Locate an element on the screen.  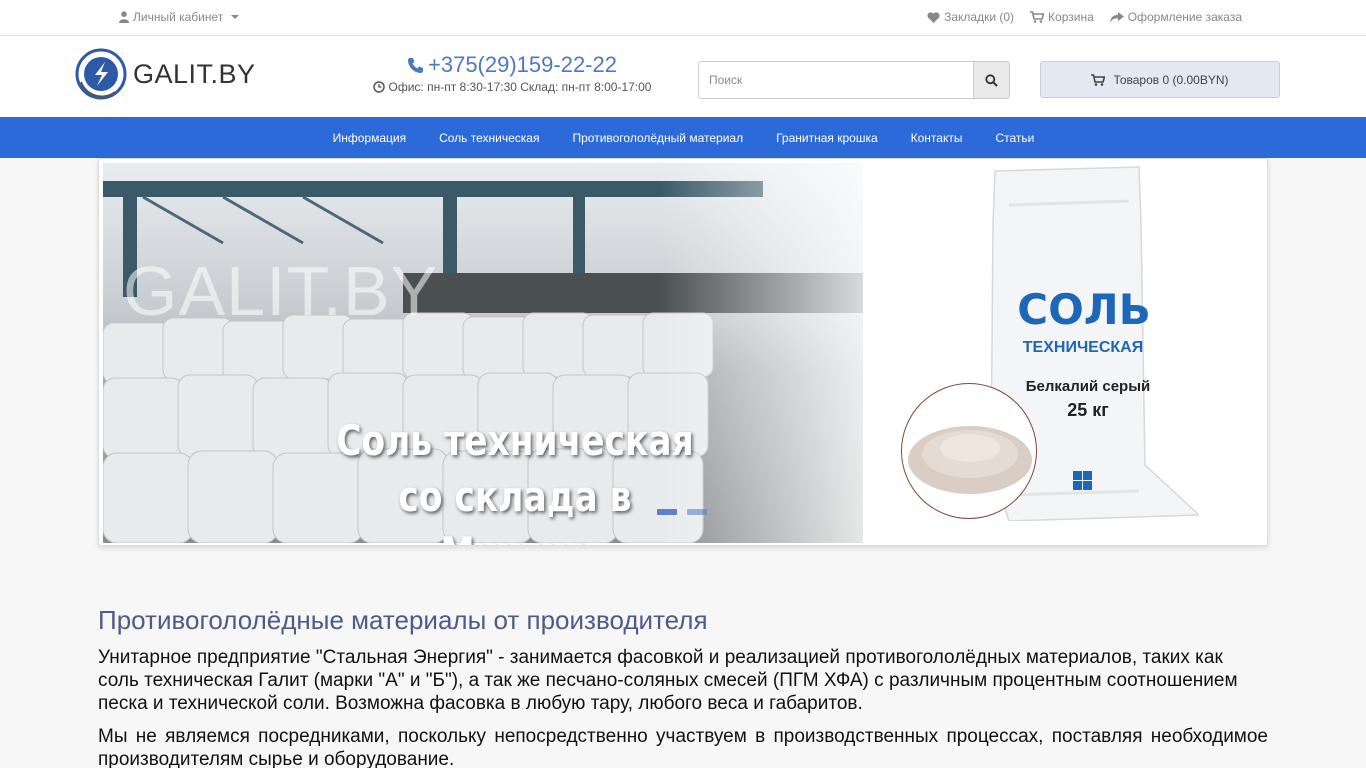
share-icon is located at coordinates (1116, 17).